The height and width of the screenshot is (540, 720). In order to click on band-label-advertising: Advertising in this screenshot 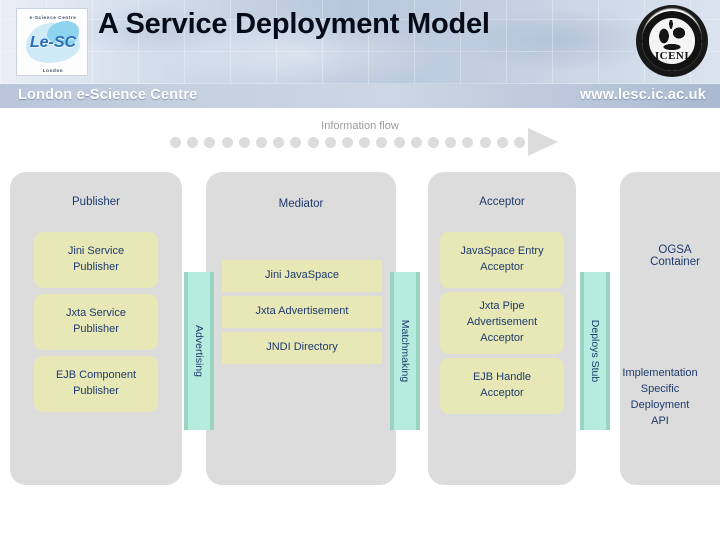, I will do `click(199, 351)`.